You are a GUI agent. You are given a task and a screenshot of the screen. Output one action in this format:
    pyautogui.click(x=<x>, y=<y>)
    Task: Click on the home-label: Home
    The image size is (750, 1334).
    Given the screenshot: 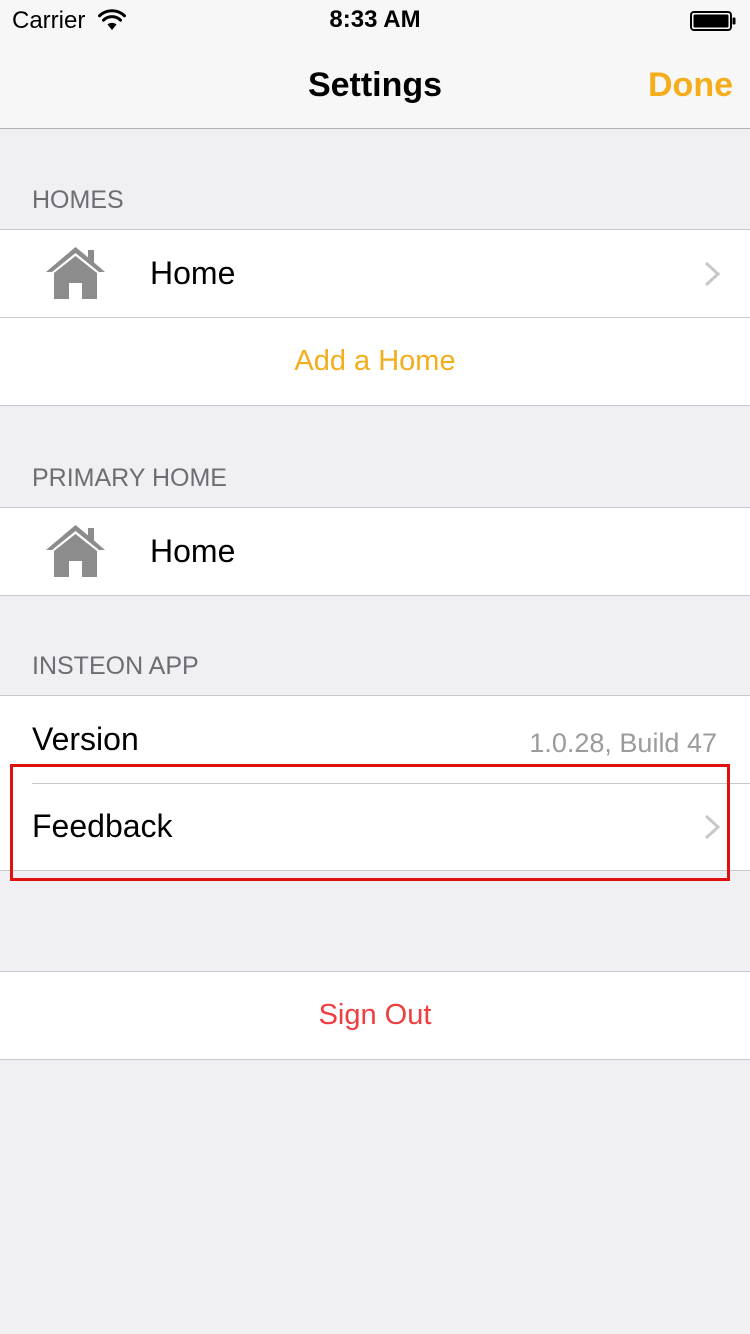 What is the action you would take?
    pyautogui.click(x=193, y=273)
    